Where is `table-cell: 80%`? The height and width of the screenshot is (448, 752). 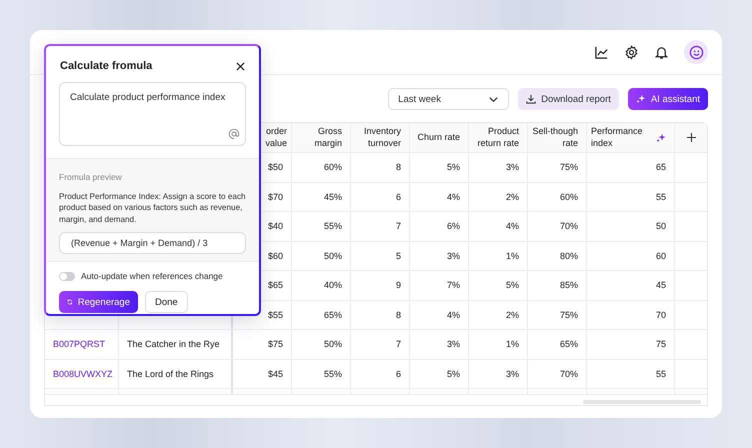
table-cell: 80% is located at coordinates (569, 255).